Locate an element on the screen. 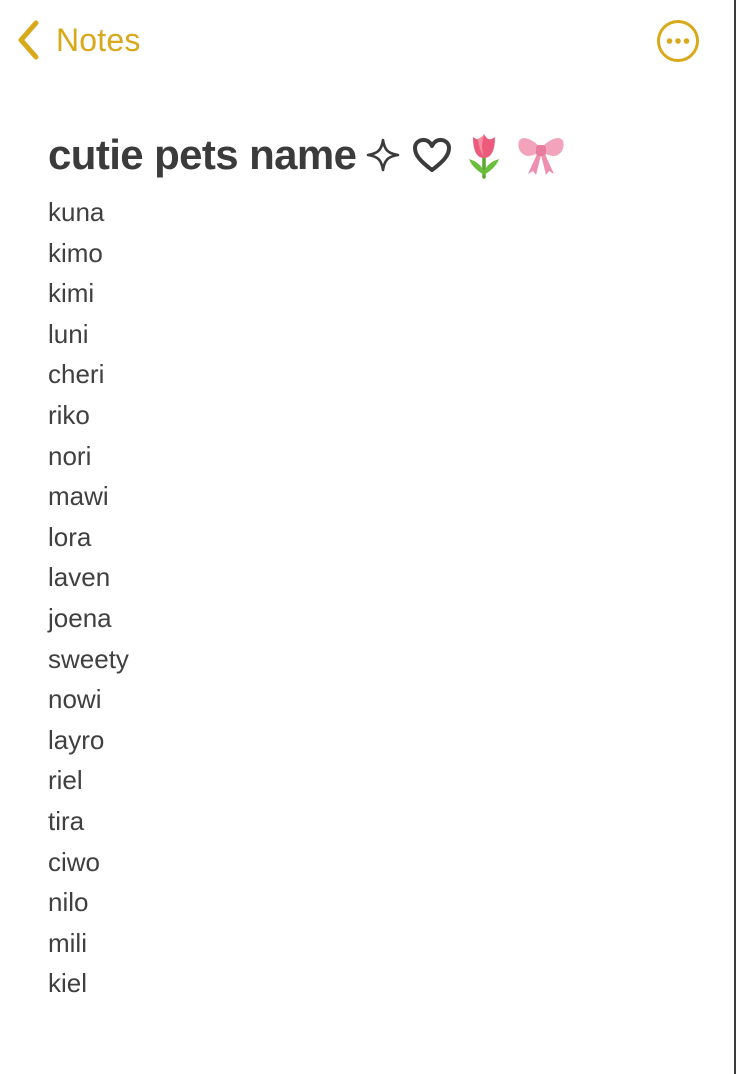 The width and height of the screenshot is (736, 1074). list-item: lora is located at coordinates (70, 536).